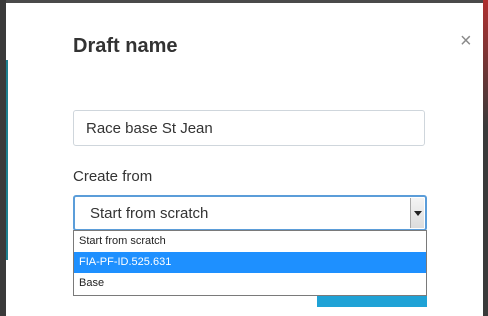 This screenshot has height=316, width=488. I want to click on caret-shape, so click(418, 213).